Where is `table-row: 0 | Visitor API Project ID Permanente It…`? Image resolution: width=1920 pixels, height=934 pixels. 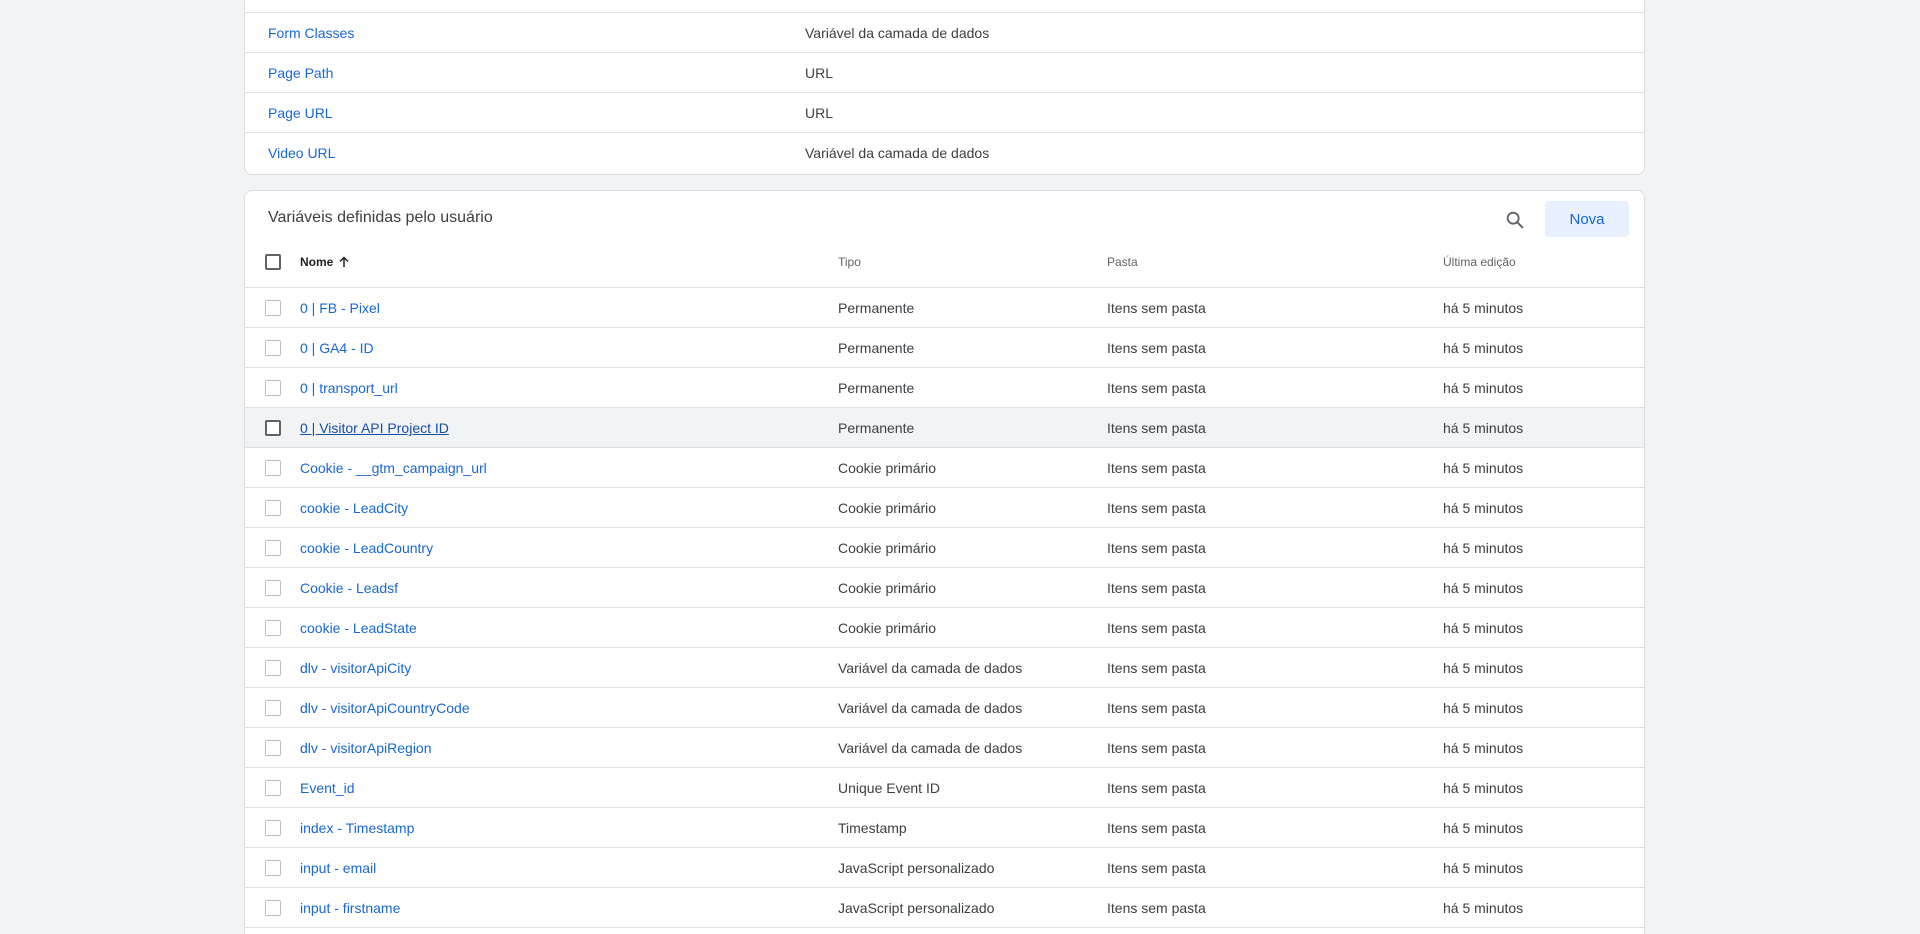 table-row: 0 | Visitor API Project ID Permanente It… is located at coordinates (944, 427).